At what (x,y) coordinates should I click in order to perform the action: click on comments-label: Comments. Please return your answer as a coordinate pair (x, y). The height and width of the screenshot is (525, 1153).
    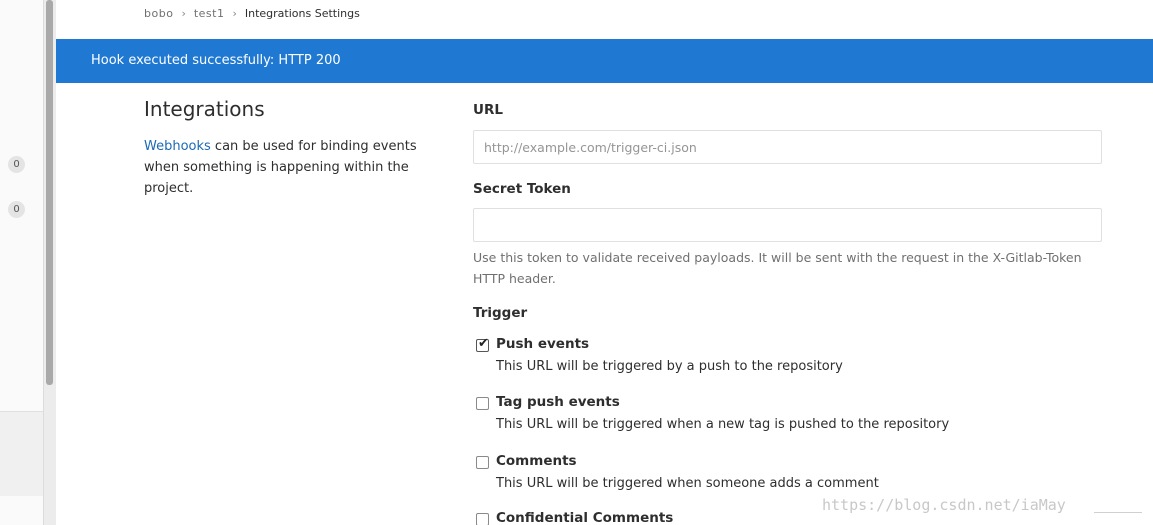
    Looking at the image, I should click on (536, 461).